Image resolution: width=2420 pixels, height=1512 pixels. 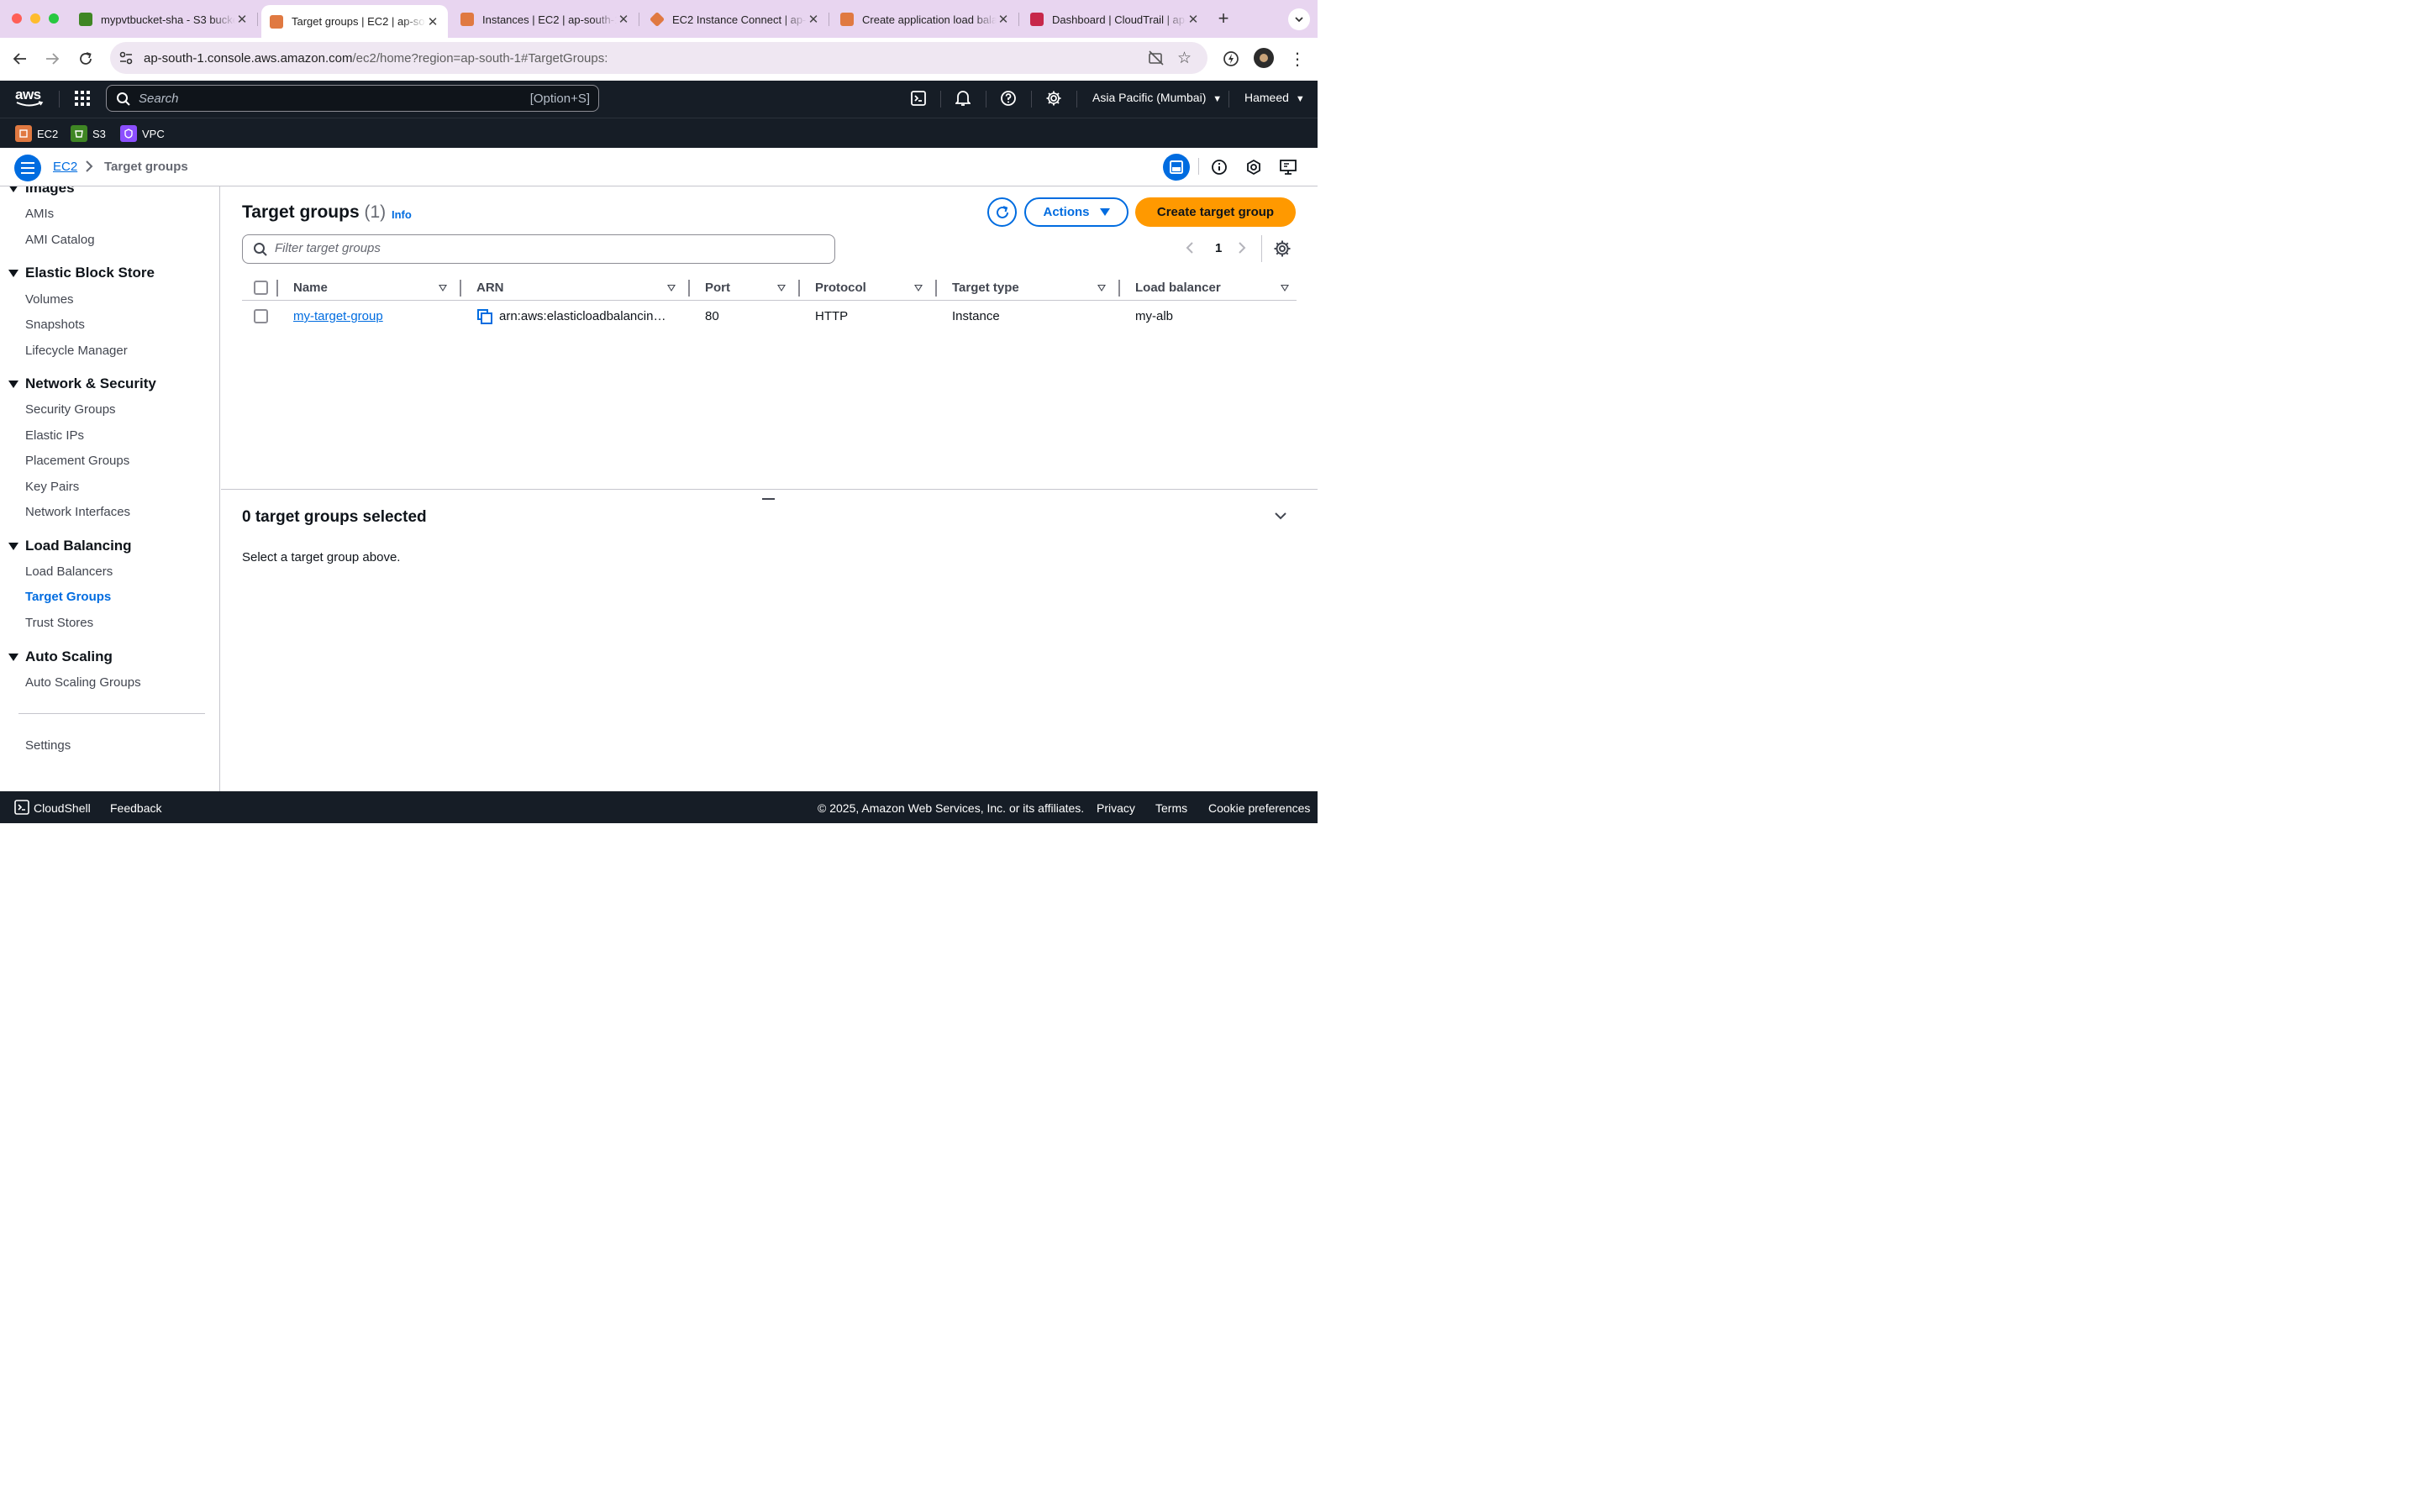 I want to click on feedback-link: Feedback, so click(x=135, y=808).